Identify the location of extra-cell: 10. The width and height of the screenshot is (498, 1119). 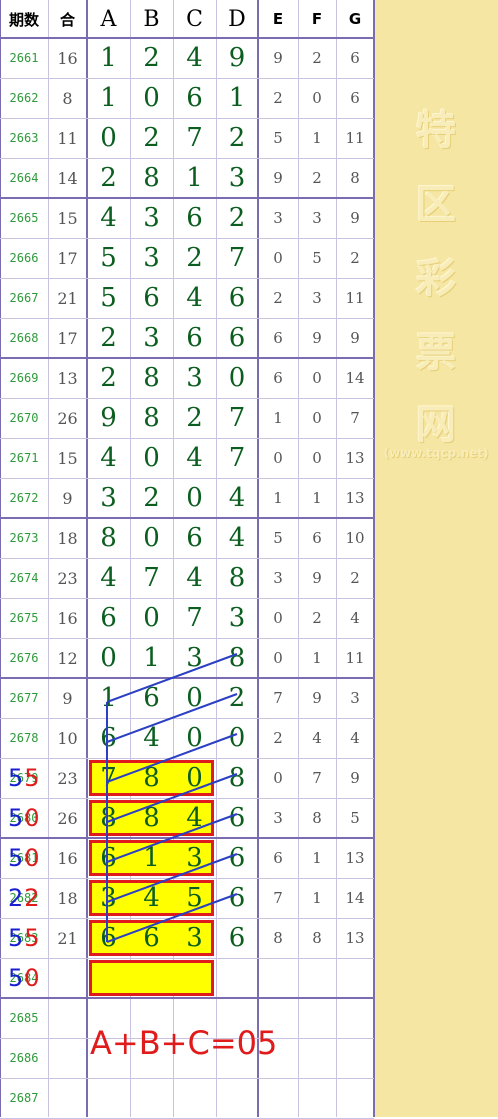
(355, 538).